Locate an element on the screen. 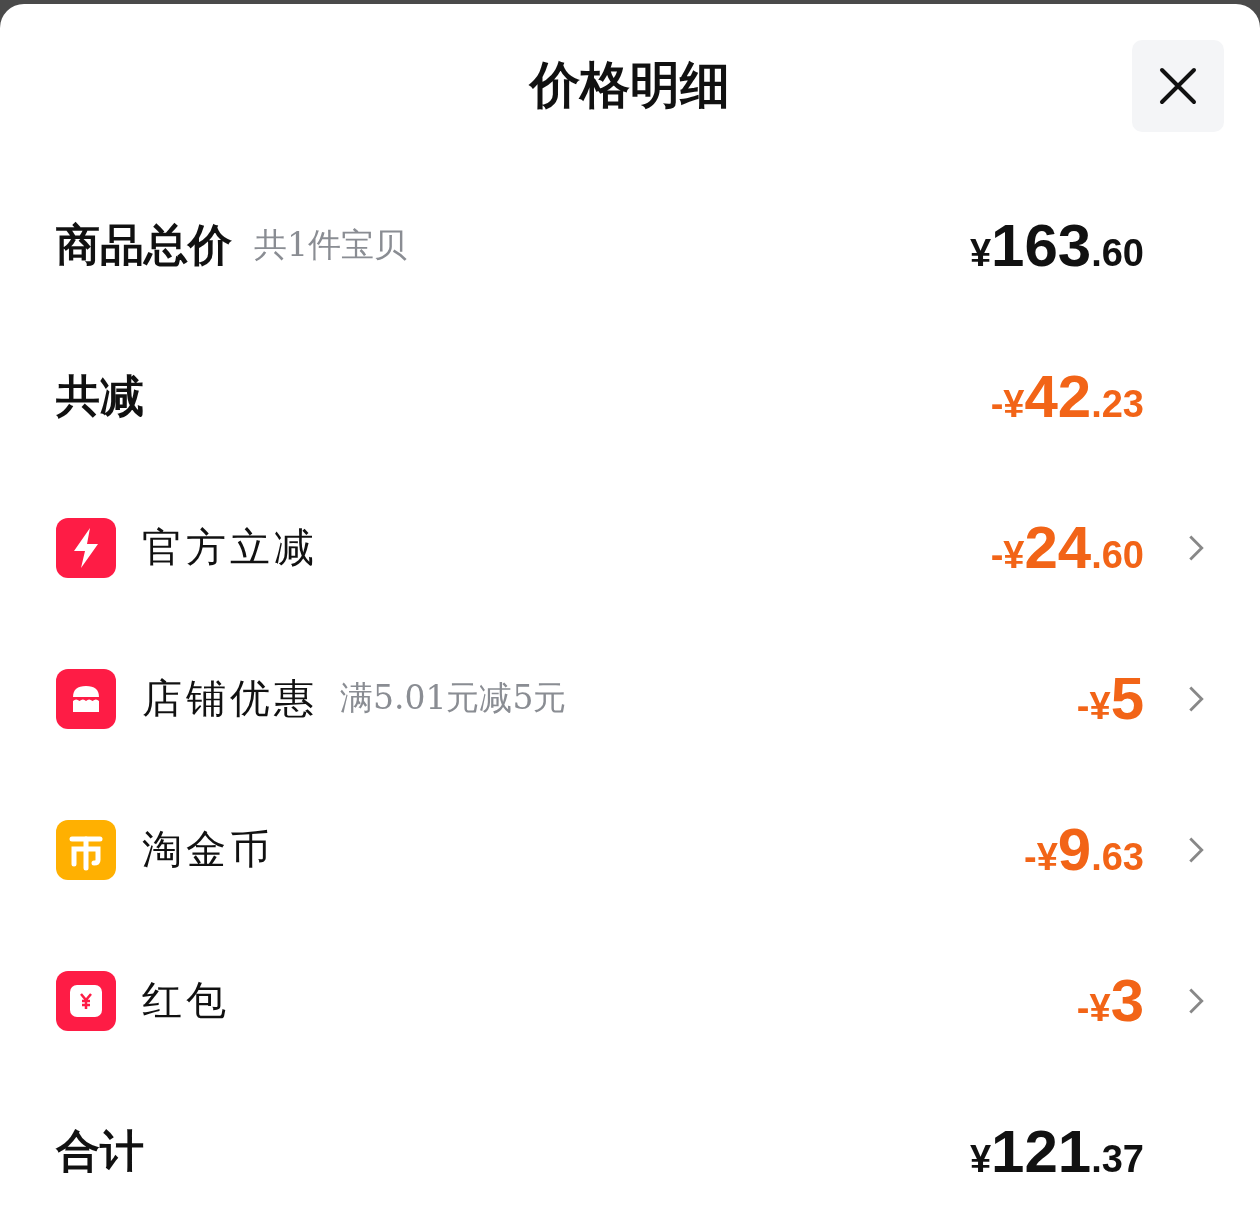  row-label: 商品总价 is located at coordinates (144, 245).